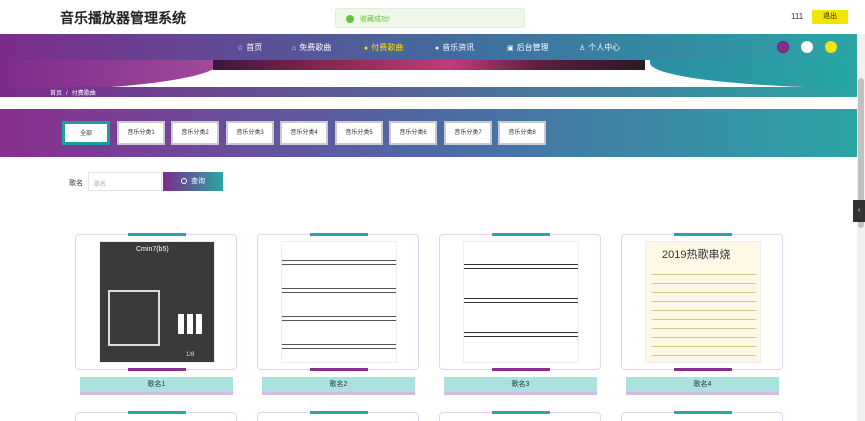  I want to click on page-indicator: 1/8, so click(190, 355).